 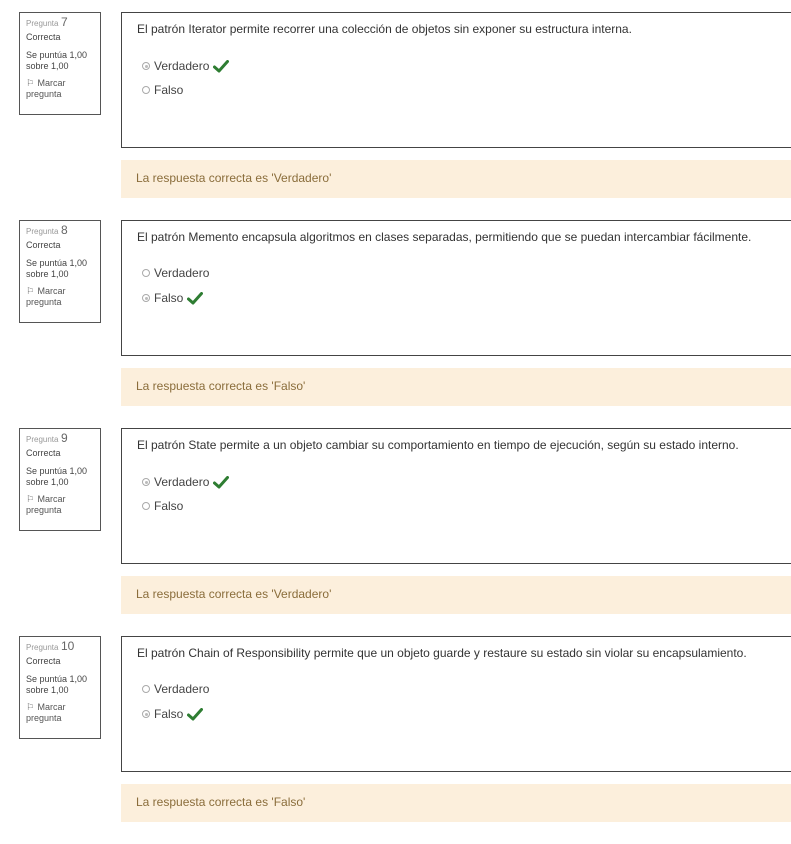 I want to click on question-number-value: 10, so click(x=67, y=646).